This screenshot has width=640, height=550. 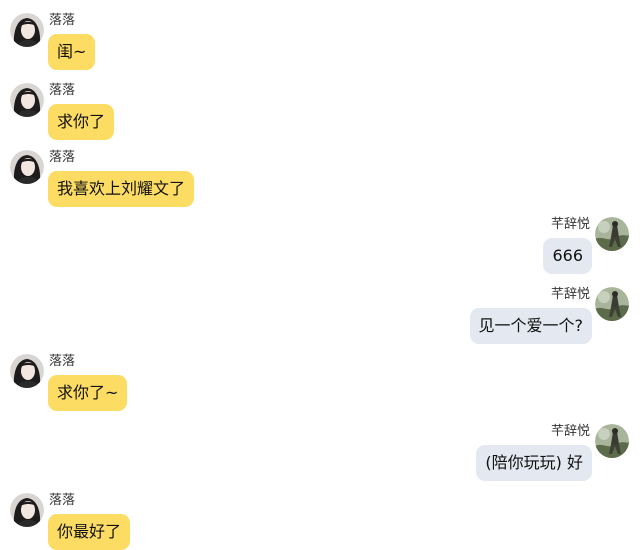 What do you see at coordinates (88, 393) in the screenshot?
I see `message-bubble: 求你了~` at bounding box center [88, 393].